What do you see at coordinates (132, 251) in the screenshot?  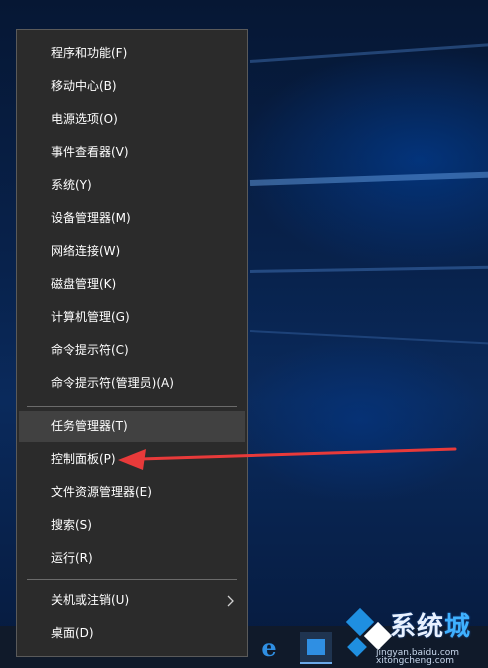 I see `menu-item-network-connections: 网络连接(W)` at bounding box center [132, 251].